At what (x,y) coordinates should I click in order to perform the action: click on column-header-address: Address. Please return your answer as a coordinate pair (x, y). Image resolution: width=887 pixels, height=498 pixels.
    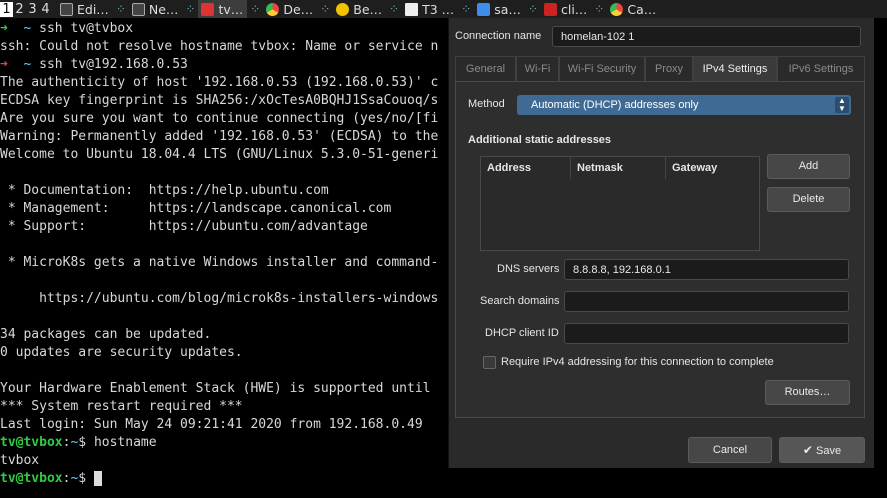
    Looking at the image, I should click on (526, 168).